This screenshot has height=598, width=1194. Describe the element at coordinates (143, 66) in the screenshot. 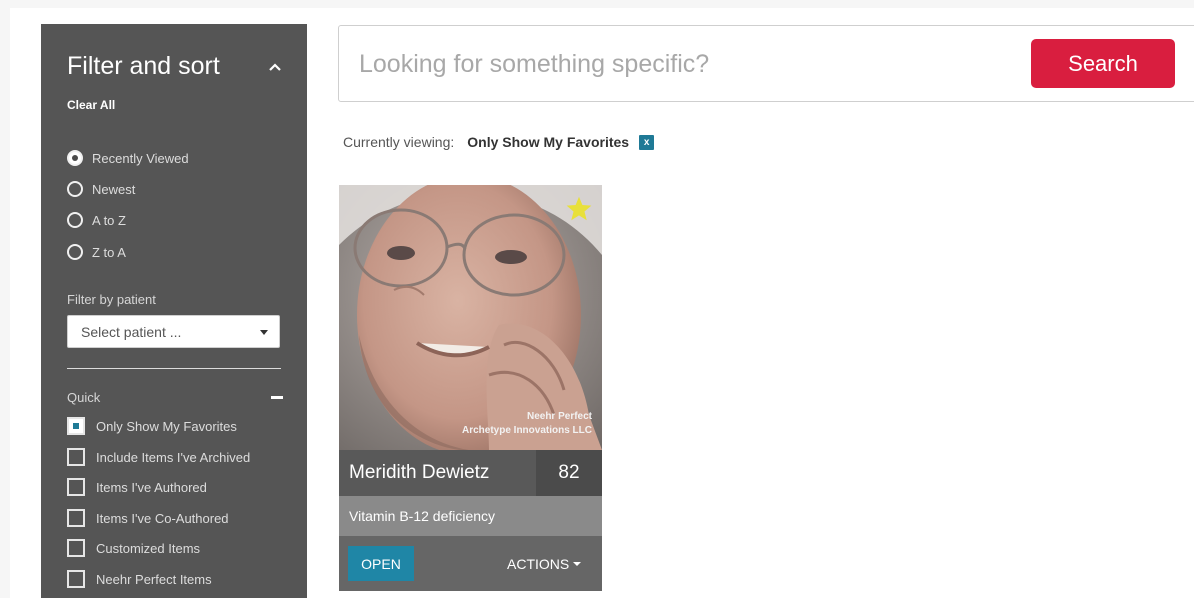

I see `sidebar-title: Filter and sort` at that location.